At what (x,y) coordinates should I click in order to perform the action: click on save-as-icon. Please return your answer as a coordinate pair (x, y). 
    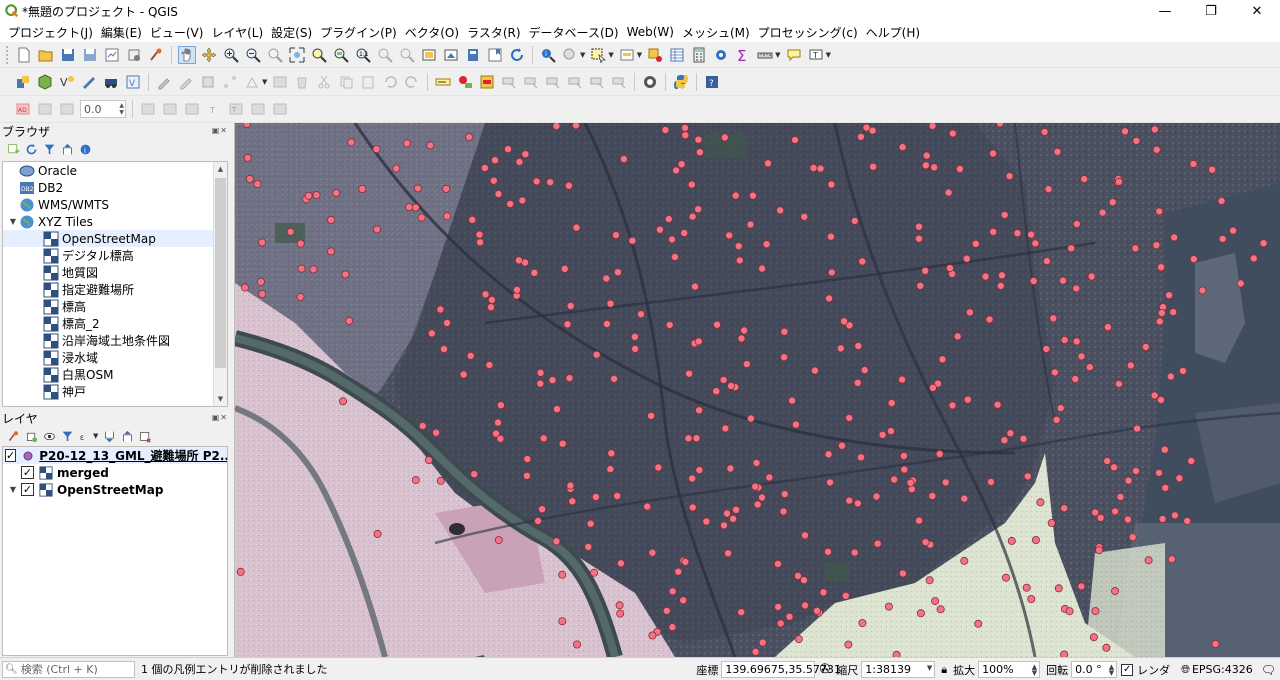
    Looking at the image, I should click on (90, 55).